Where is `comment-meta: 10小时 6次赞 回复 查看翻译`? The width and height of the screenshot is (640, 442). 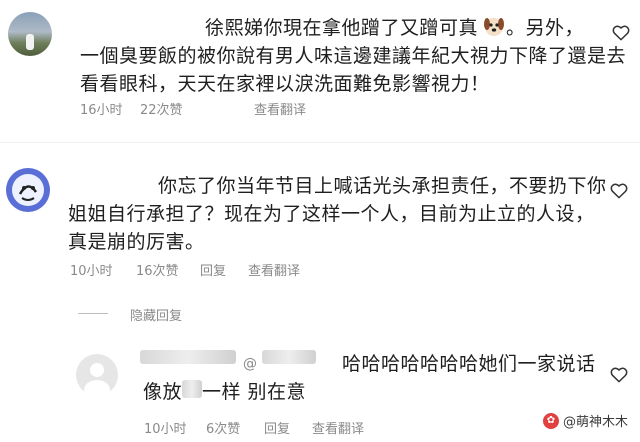 comment-meta: 10小时 6次赞 回复 查看翻译 is located at coordinates (304, 427).